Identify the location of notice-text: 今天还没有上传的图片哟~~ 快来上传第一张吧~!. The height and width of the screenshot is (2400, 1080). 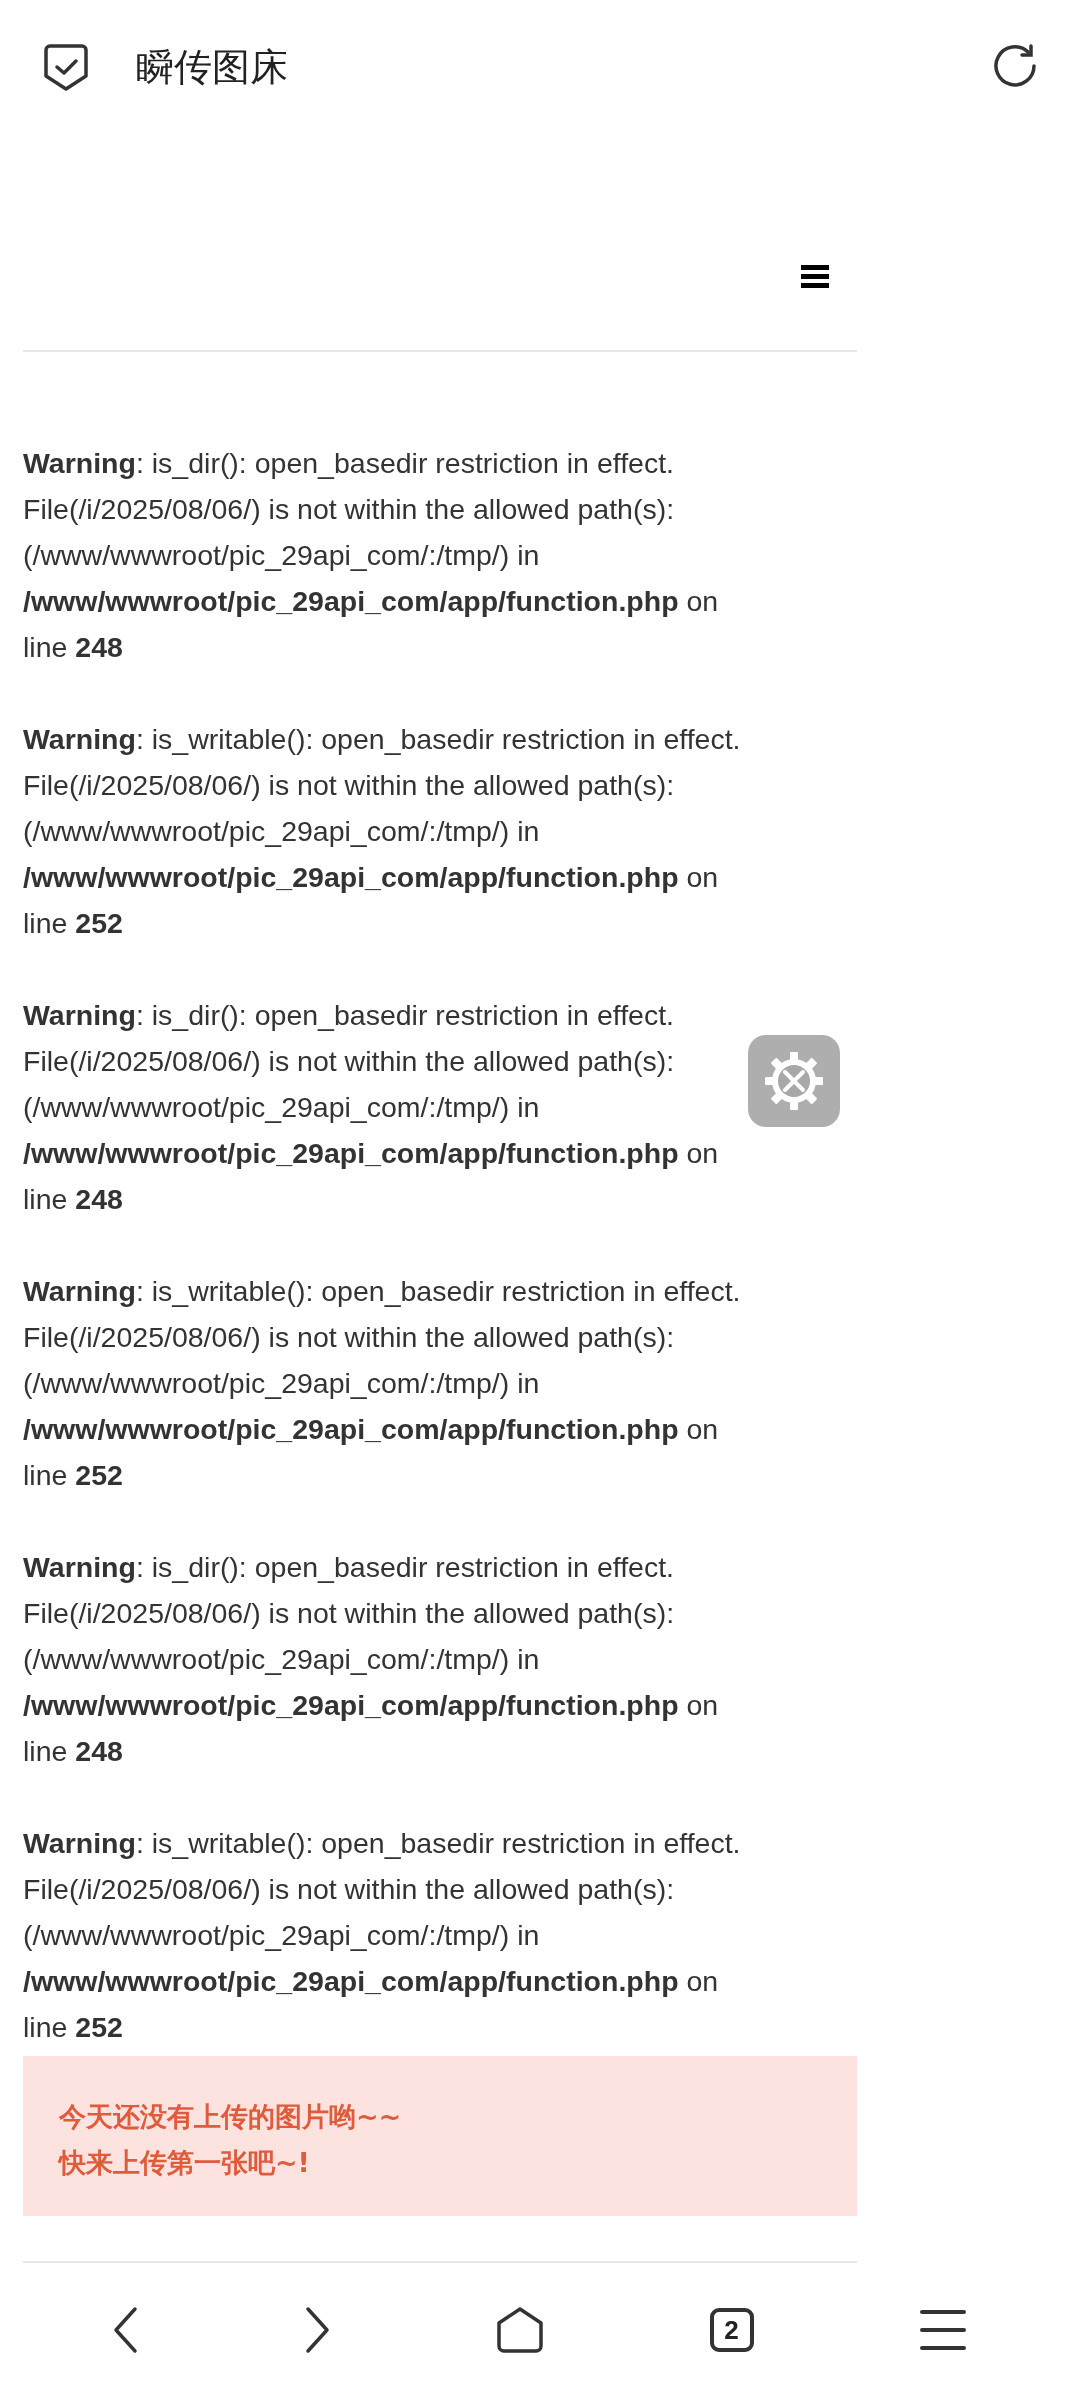
(231, 2140).